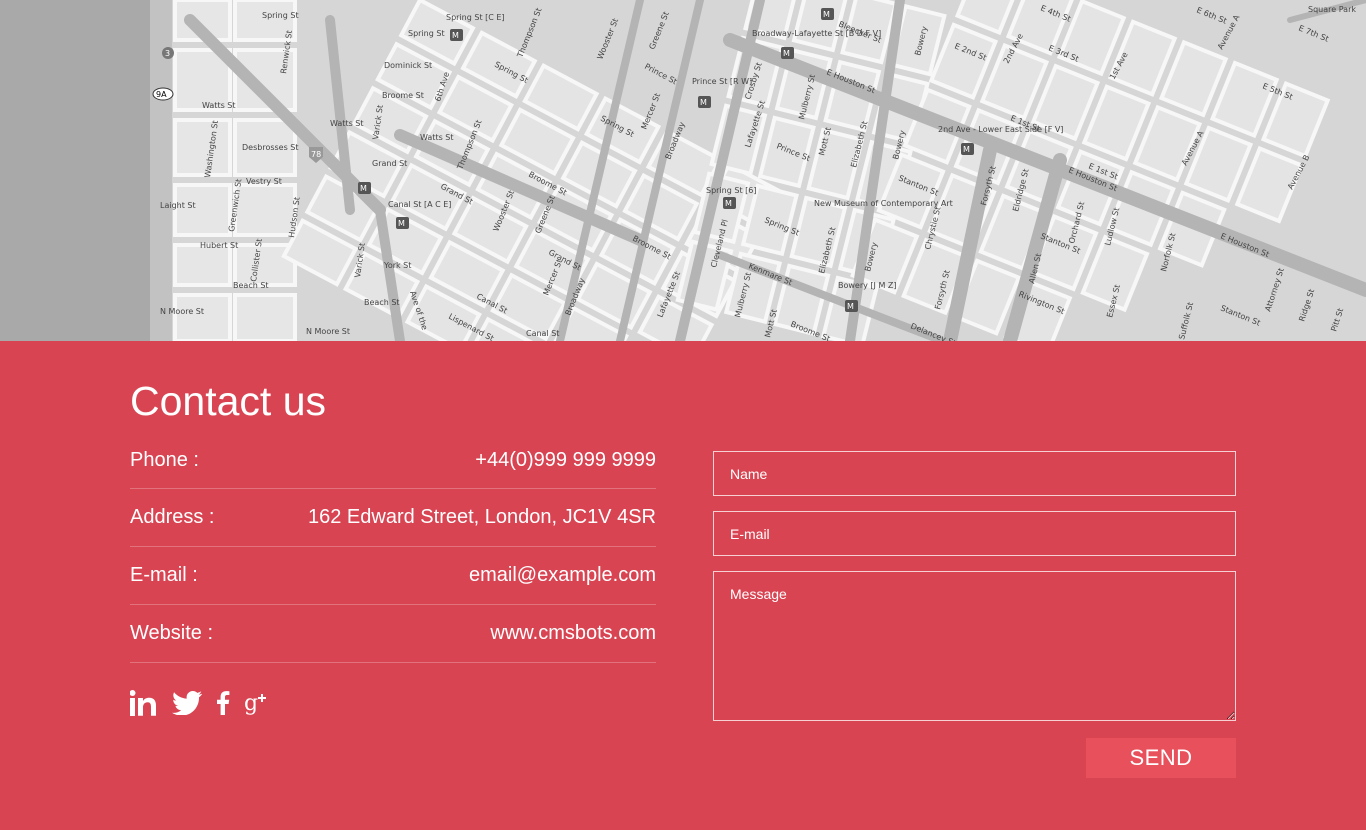 The image size is (1366, 830). I want to click on contact-title: Contact us, so click(228, 401).